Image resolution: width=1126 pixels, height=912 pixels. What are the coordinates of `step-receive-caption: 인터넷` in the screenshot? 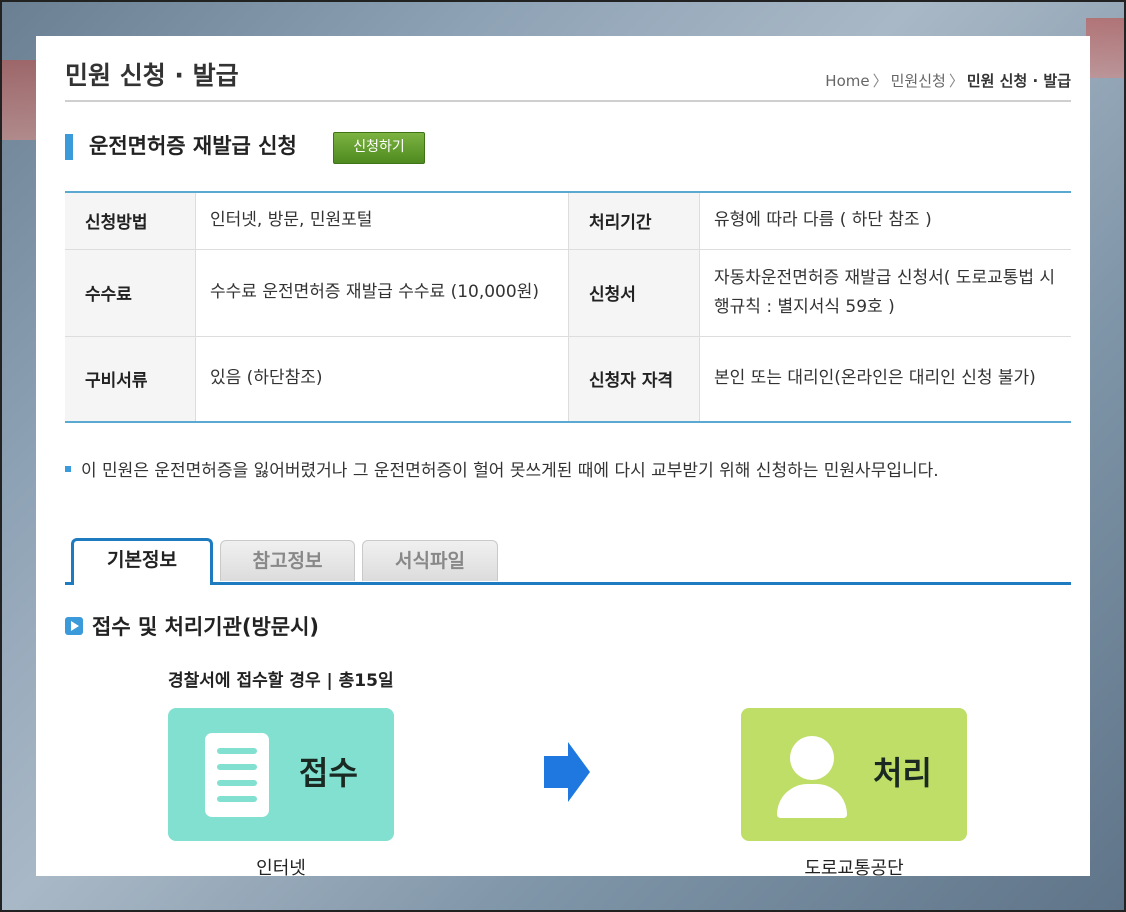 It's located at (281, 867).